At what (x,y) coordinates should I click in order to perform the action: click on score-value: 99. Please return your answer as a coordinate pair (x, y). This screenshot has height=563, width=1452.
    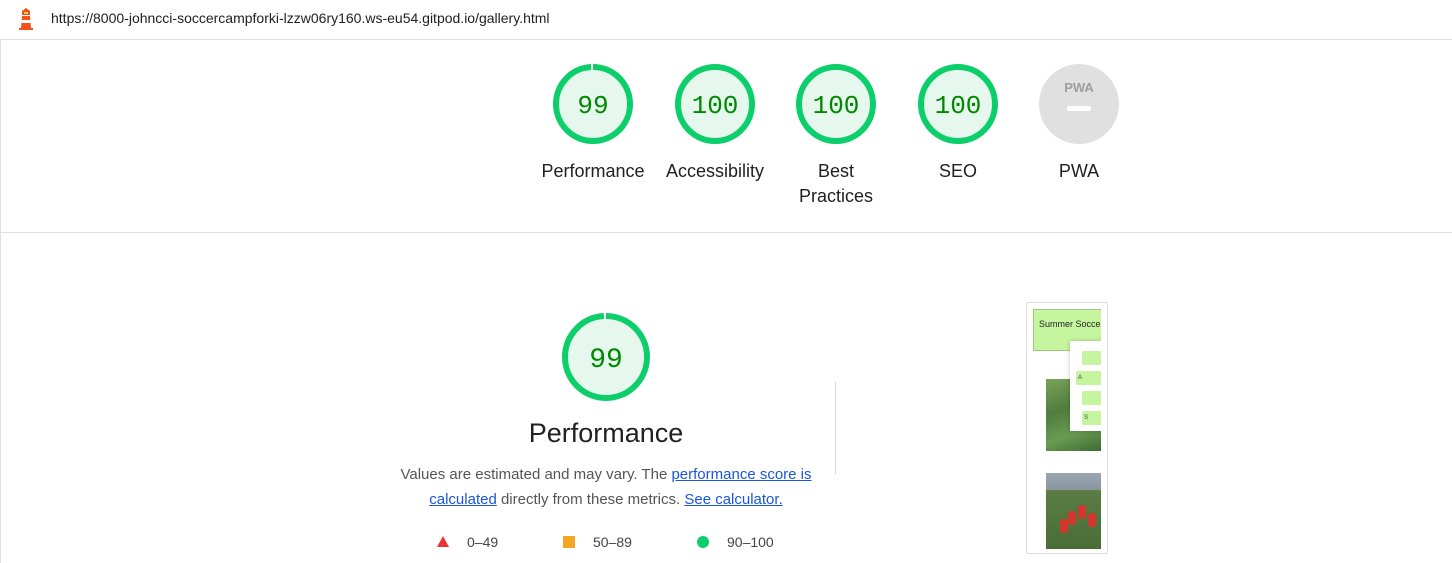
    Looking at the image, I should click on (592, 106).